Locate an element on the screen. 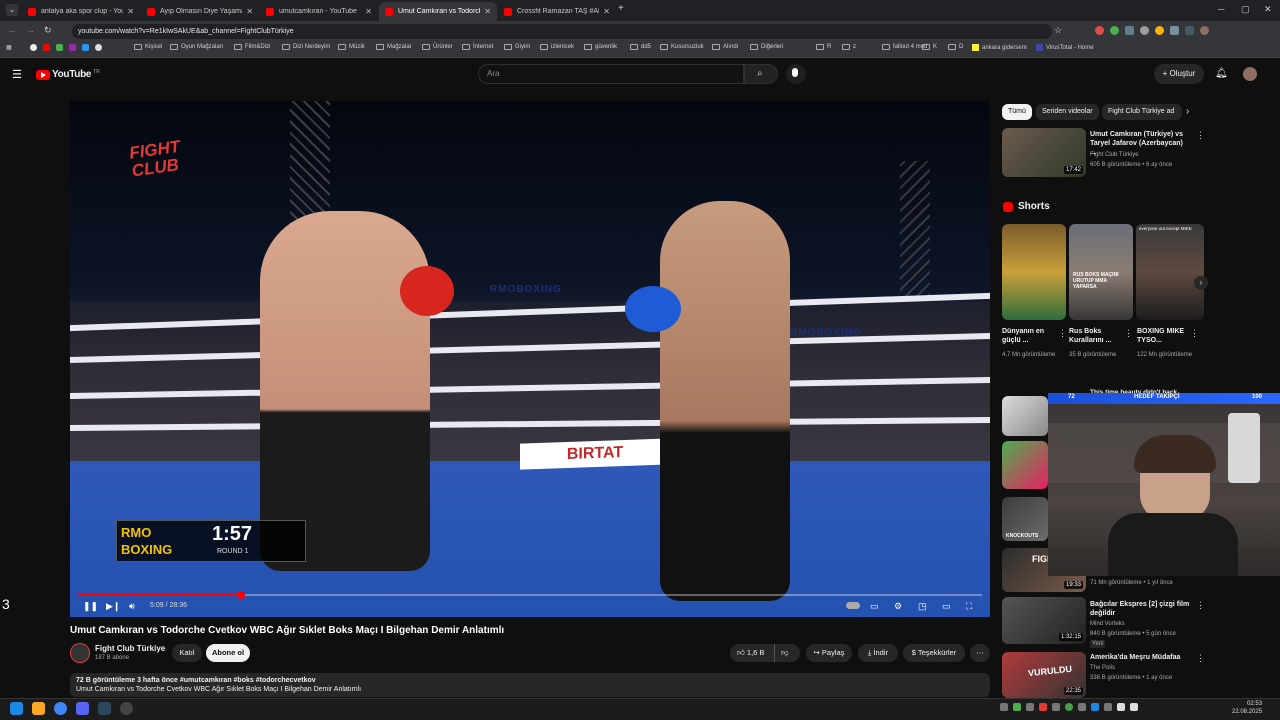 This screenshot has height=720, width=1280. video-scrubber-handle is located at coordinates (240, 595).